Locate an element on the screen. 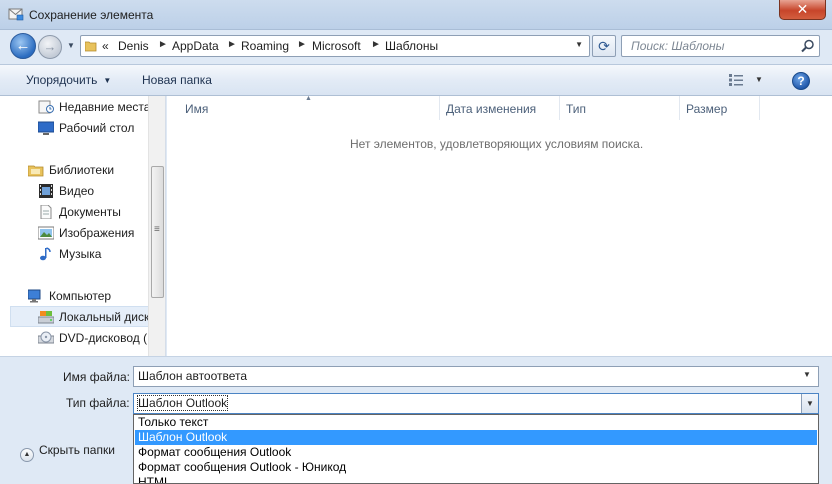 The image size is (832, 484). filetype-dropdown-button: ▼ is located at coordinates (809, 403).